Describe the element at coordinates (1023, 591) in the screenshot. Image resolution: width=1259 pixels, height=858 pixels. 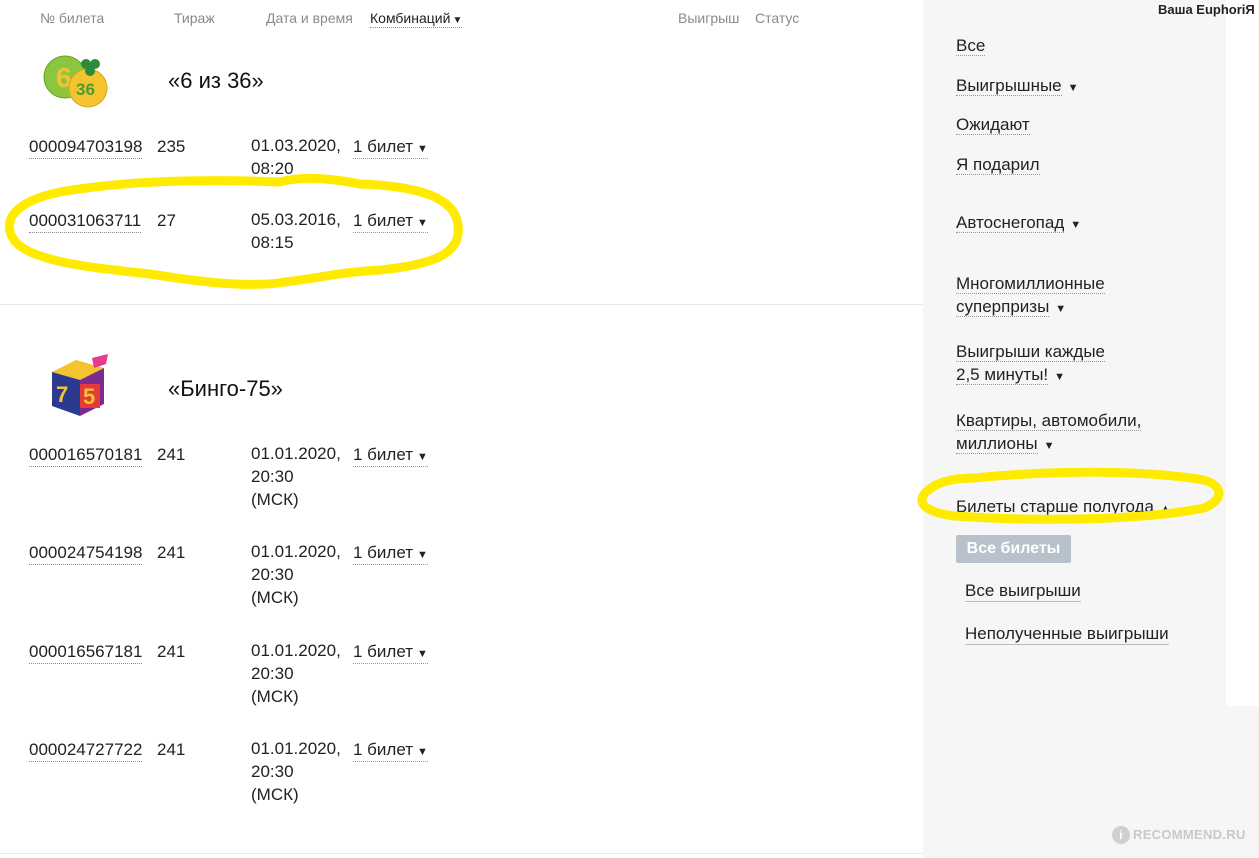
I see `all-wins-link: Все выигрыши` at that location.